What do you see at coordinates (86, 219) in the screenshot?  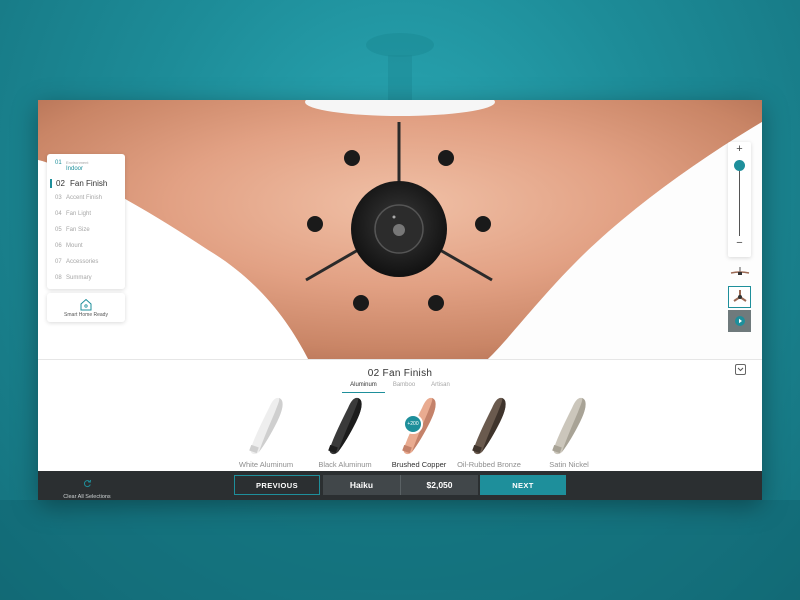 I see `step-04: 04 Fan Light` at bounding box center [86, 219].